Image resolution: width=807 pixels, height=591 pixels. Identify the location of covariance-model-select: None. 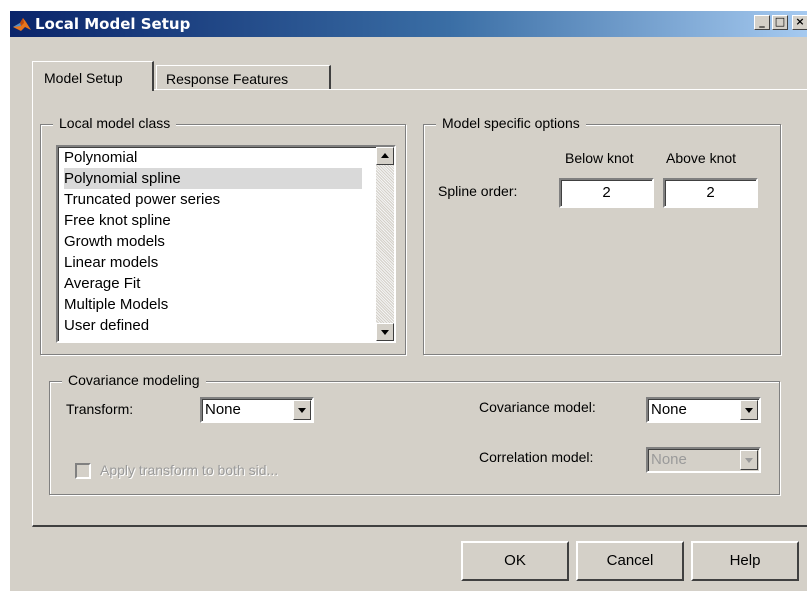
(703, 410).